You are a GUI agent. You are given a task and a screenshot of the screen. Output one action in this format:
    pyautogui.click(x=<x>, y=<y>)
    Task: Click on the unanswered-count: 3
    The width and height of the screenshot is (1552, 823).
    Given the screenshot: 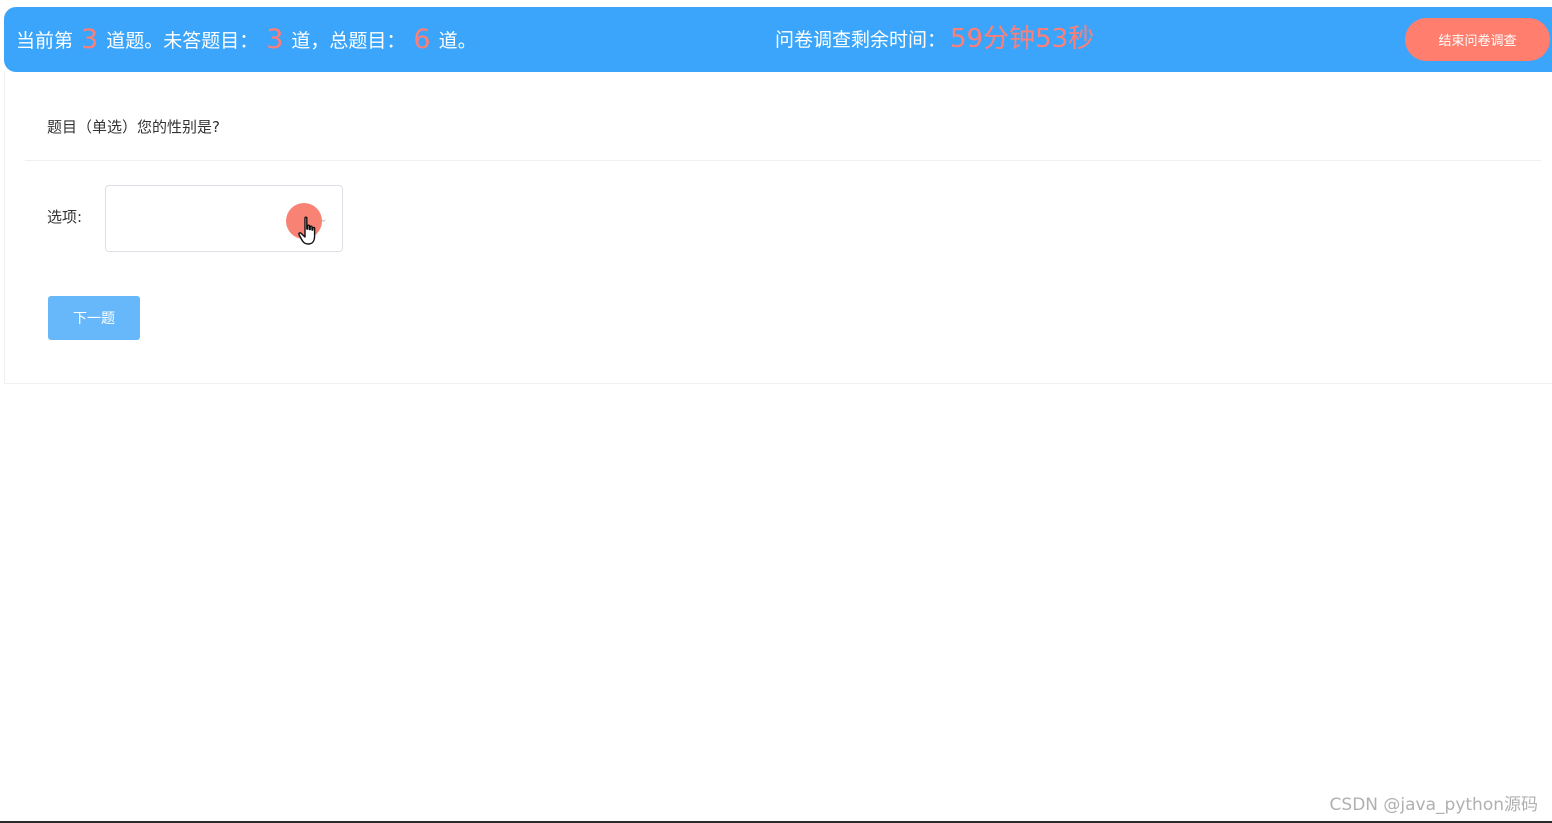 What is the action you would take?
    pyautogui.click(x=275, y=39)
    